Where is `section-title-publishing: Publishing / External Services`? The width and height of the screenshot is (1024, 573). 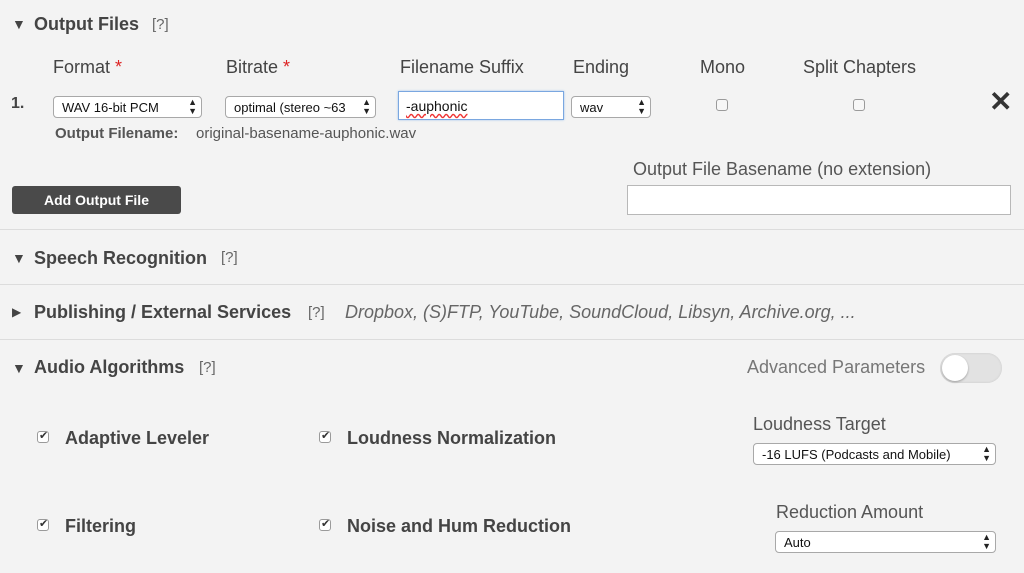
section-title-publishing: Publishing / External Services is located at coordinates (162, 312).